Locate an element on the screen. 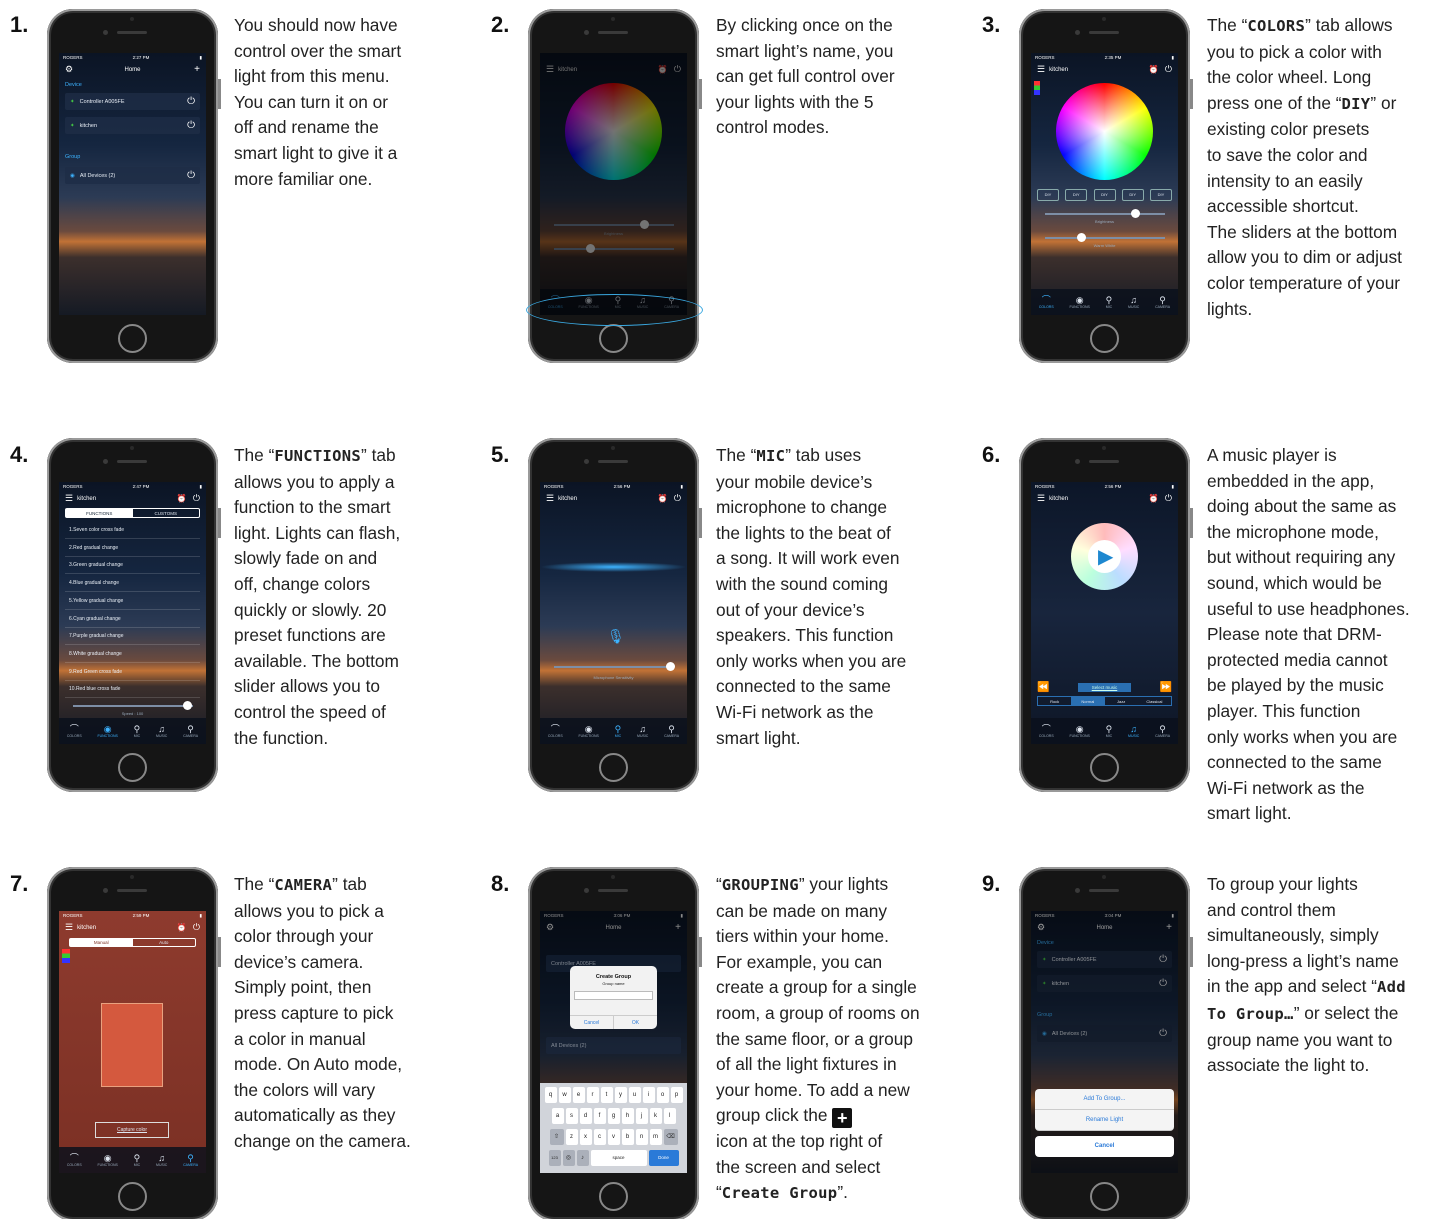 The image size is (1434, 1219). speed-slider is located at coordinates (133, 705).